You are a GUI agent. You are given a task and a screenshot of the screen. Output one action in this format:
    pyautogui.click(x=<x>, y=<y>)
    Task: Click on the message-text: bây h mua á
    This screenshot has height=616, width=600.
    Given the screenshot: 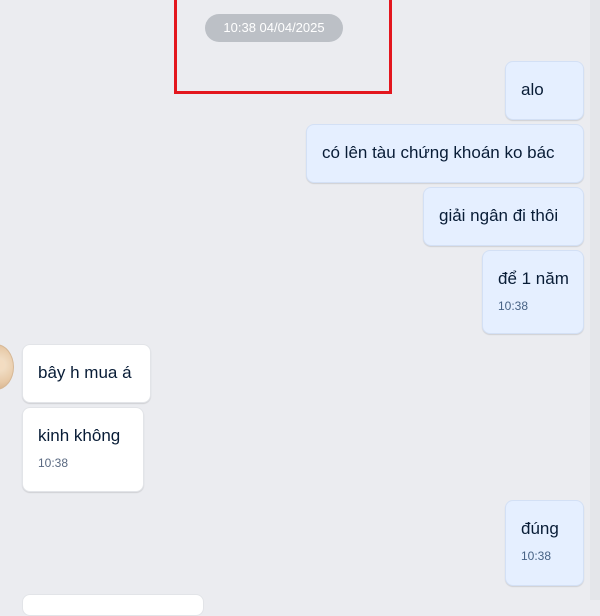 What is the action you would take?
    pyautogui.click(x=85, y=372)
    